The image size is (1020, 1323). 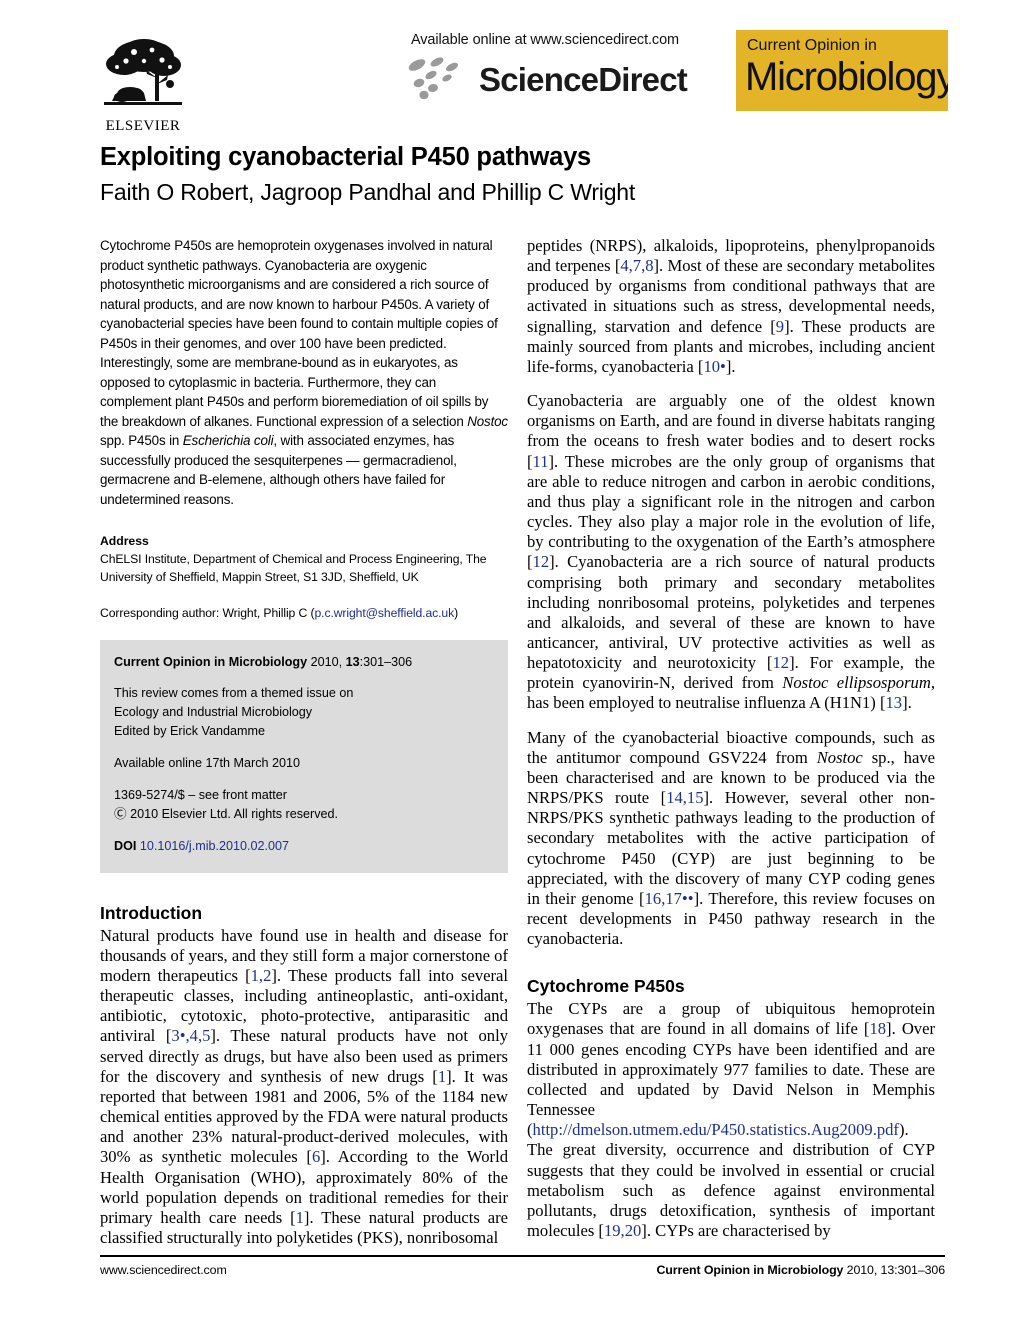 I want to click on abstract-text-2: spp. P450s in, so click(x=141, y=440).